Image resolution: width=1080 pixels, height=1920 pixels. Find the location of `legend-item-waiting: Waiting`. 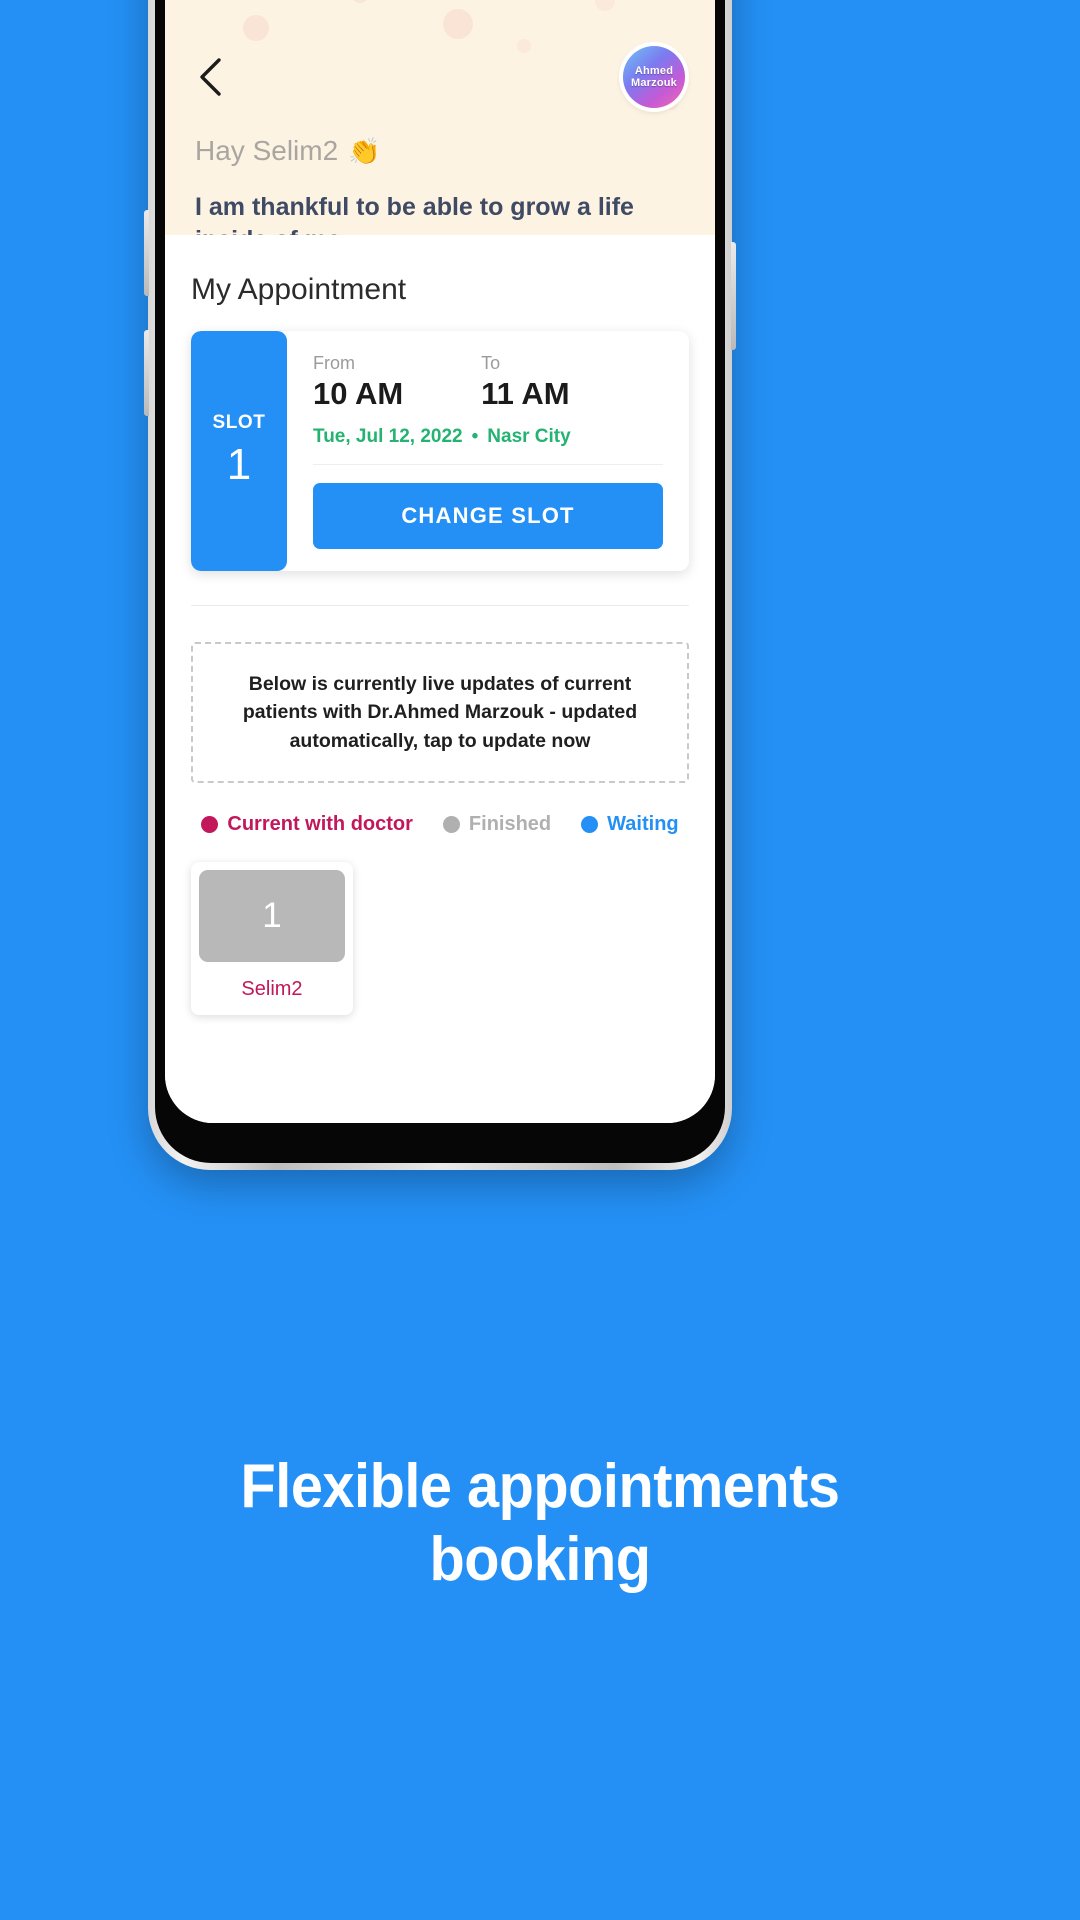

legend-item-waiting: Waiting is located at coordinates (630, 824).